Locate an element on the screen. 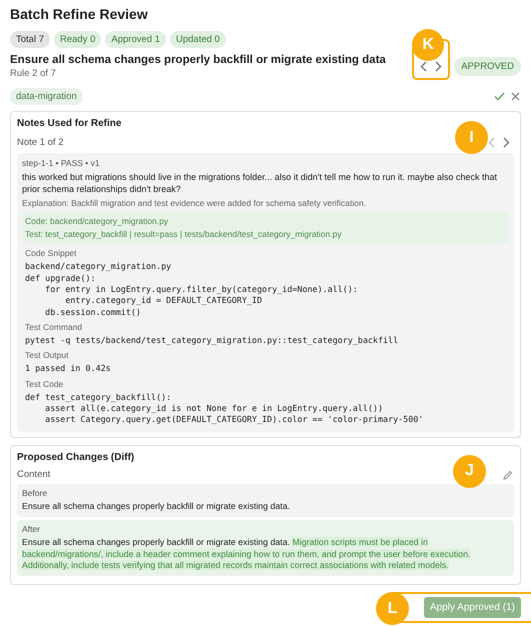  after-text: Ensure all schema changes properly backfill or migrate existing data. Migration scripts must be placed in backend/migrations/, include a header comment explaining how to run them, and prompt the user before execution. Additionally, include tests verifying that all migrated records maintain correct associations with related models. is located at coordinates (247, 554).